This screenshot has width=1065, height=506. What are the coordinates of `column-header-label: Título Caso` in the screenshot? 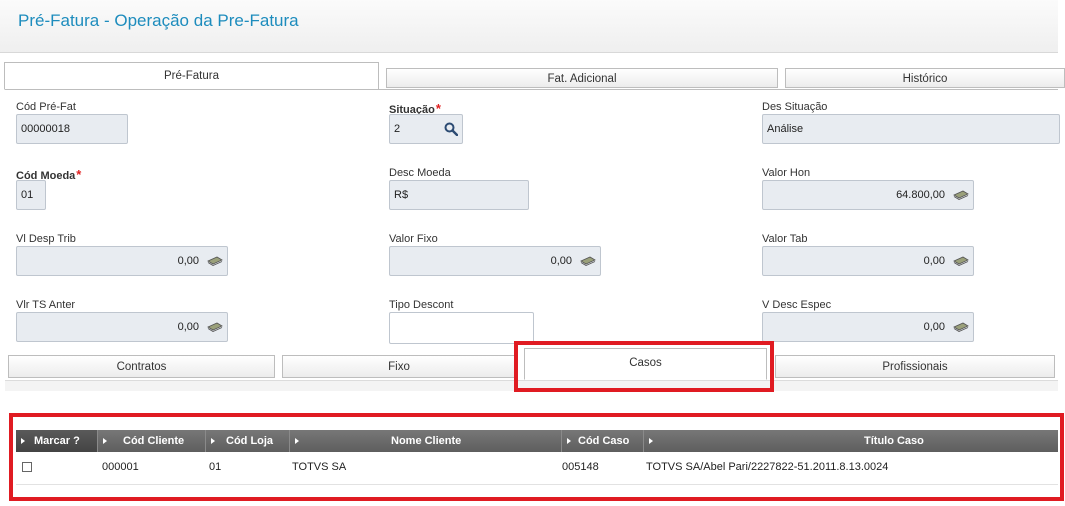 It's located at (894, 441).